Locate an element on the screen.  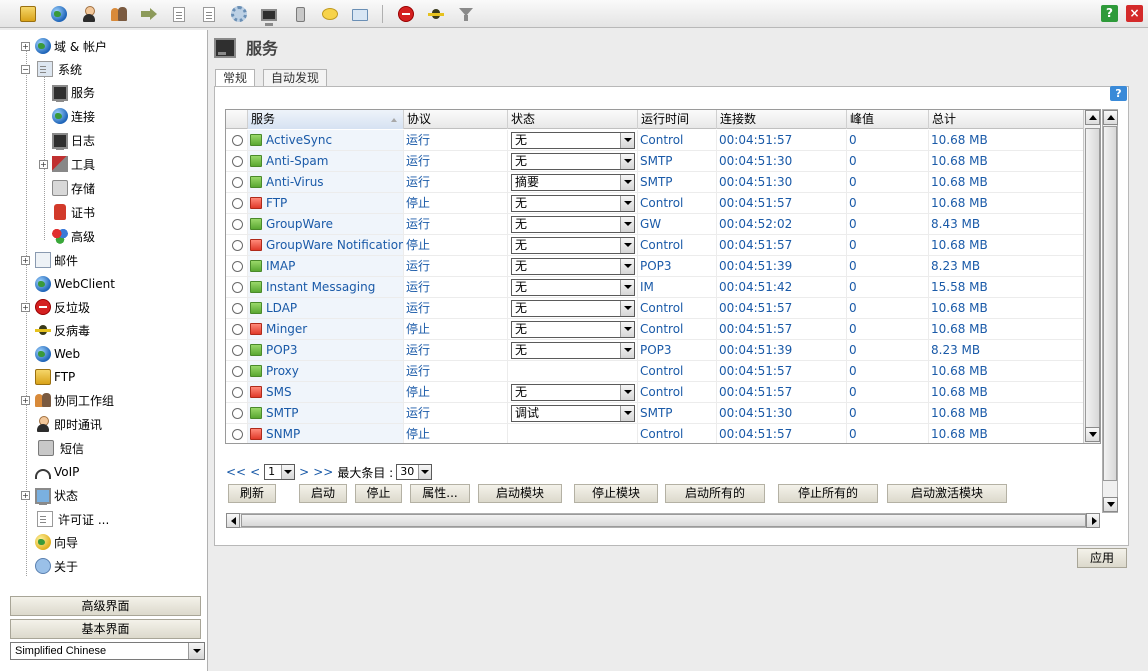
table-row: ActiveSync 运行无 Control 00:04:51:57 0 10.68 MB is located at coordinates (655, 140).